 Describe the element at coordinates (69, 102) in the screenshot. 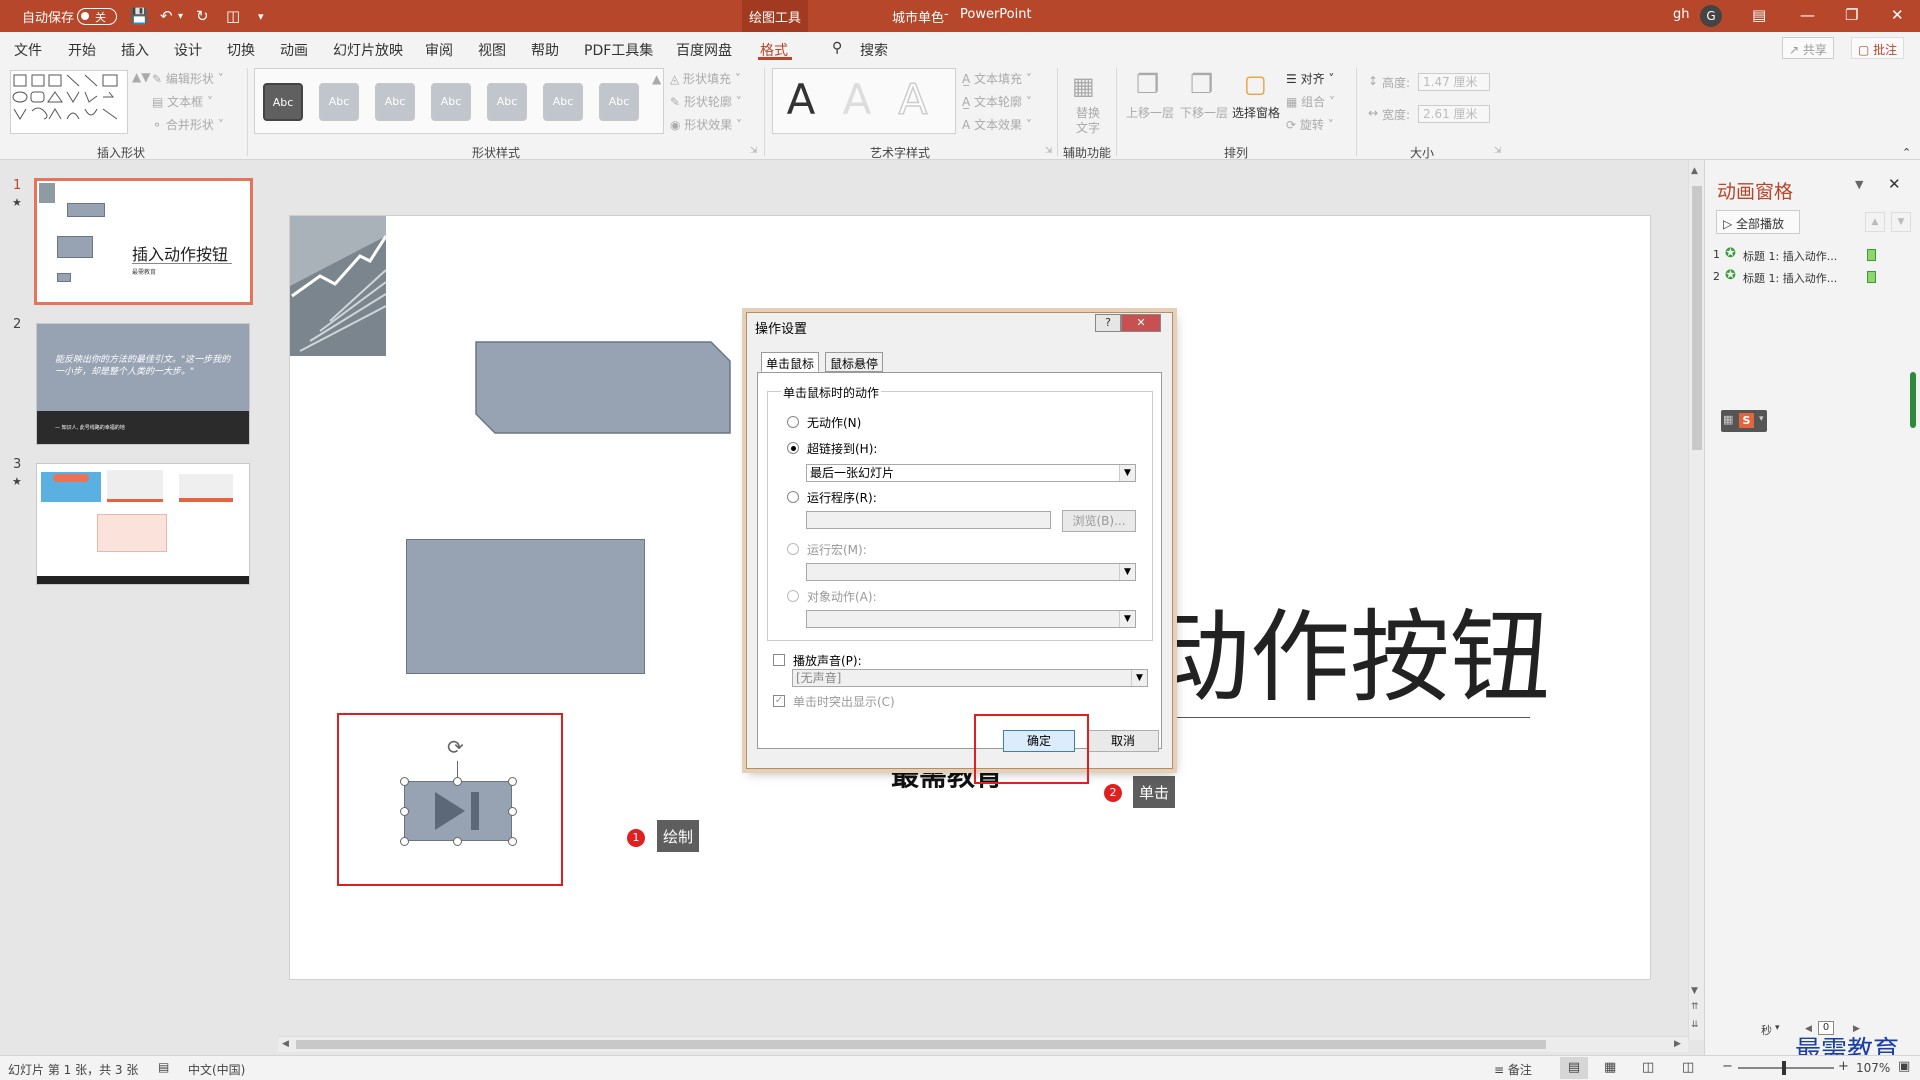

I see `shapes-gallery` at that location.